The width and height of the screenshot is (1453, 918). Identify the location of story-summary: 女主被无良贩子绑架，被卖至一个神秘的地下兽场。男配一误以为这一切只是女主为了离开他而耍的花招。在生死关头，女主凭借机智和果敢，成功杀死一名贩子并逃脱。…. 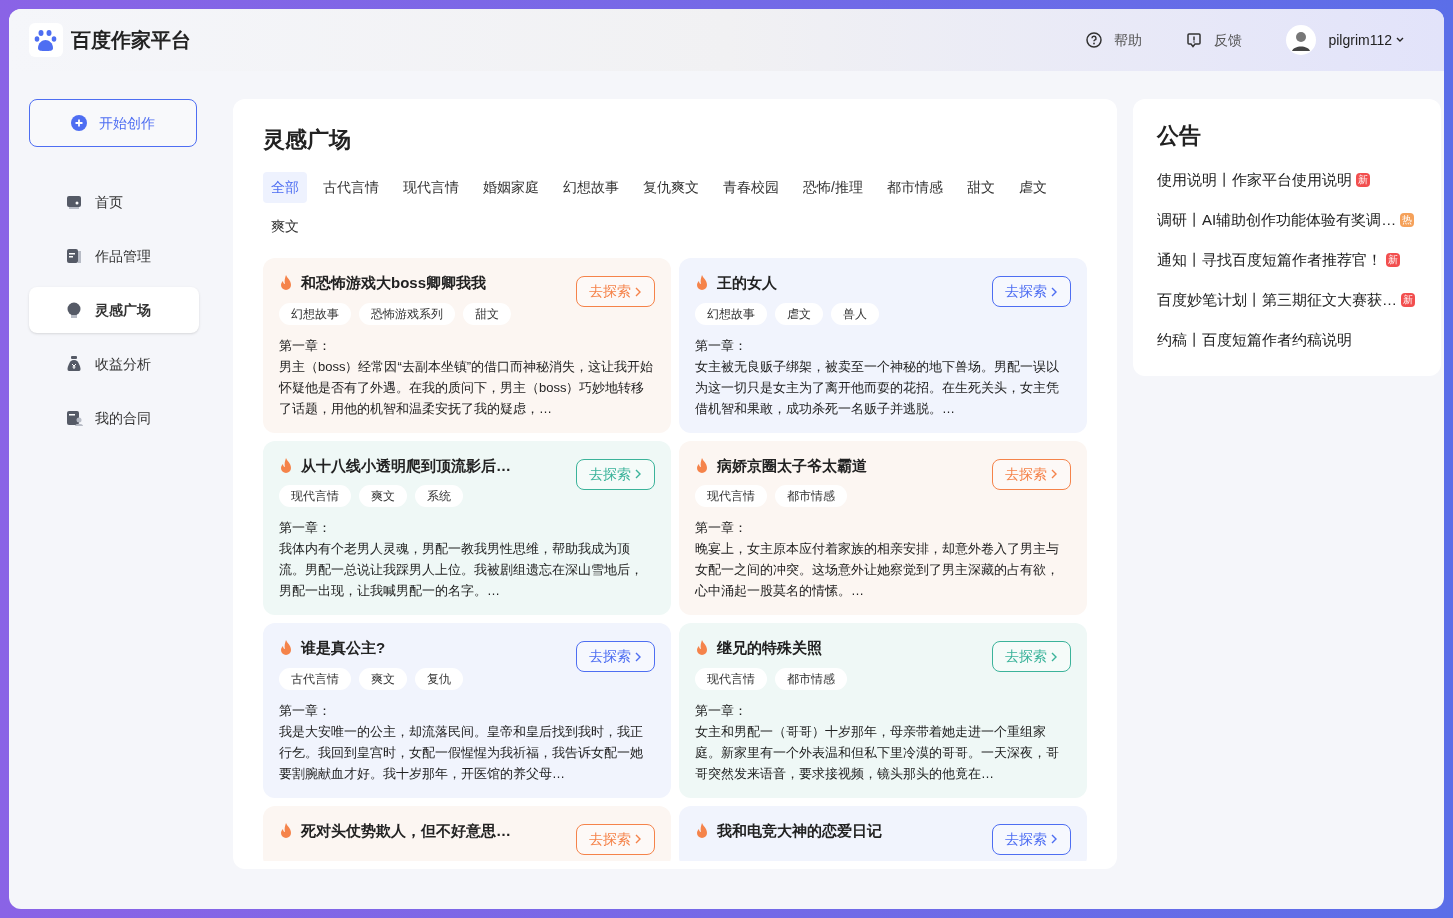
(877, 387).